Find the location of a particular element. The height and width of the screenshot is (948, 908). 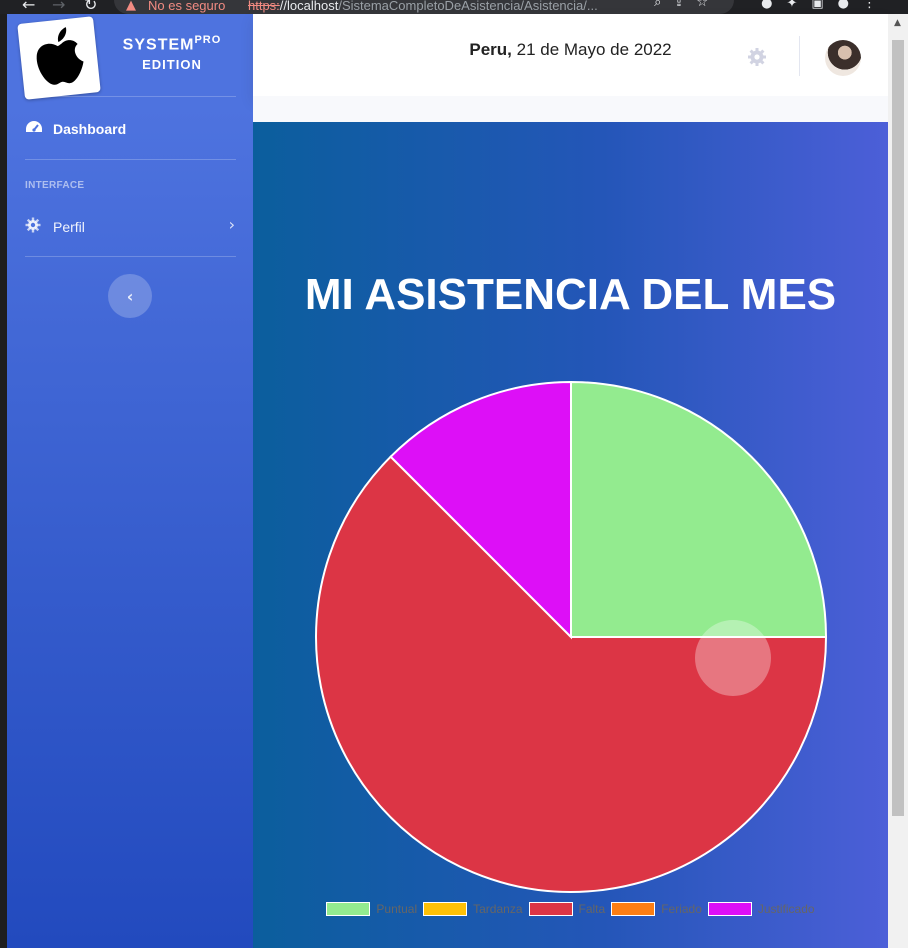

brand-line2: EDITION is located at coordinates (172, 65).